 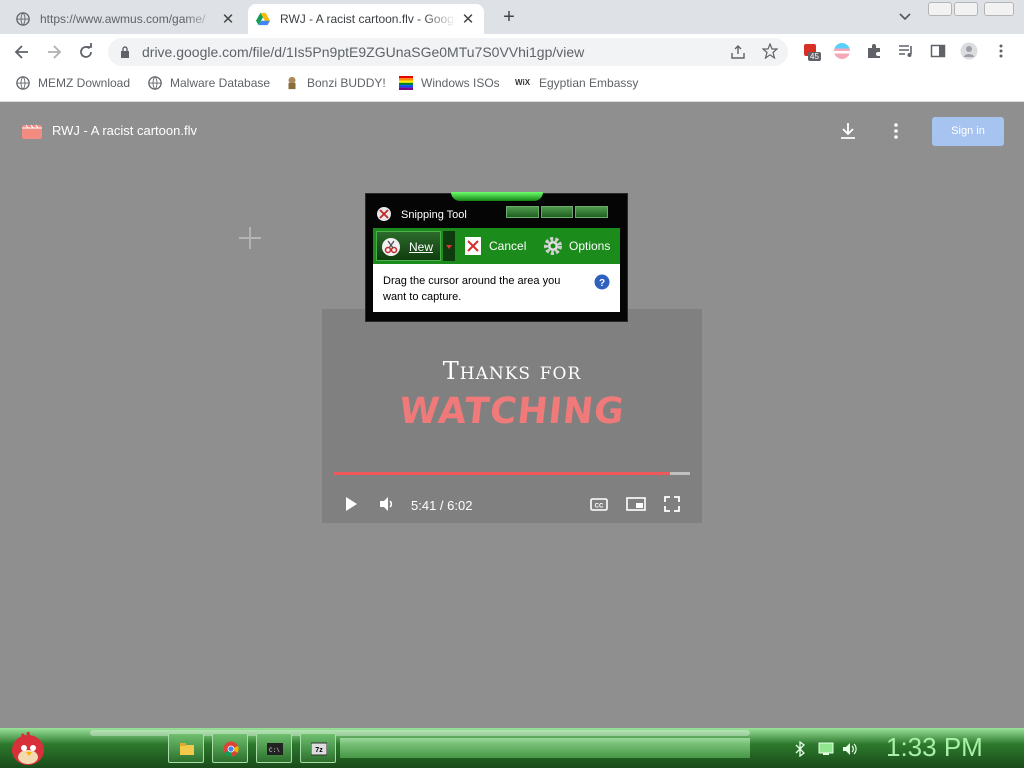 I want to click on video-caption-line2: WATCHING, so click(x=512, y=411).